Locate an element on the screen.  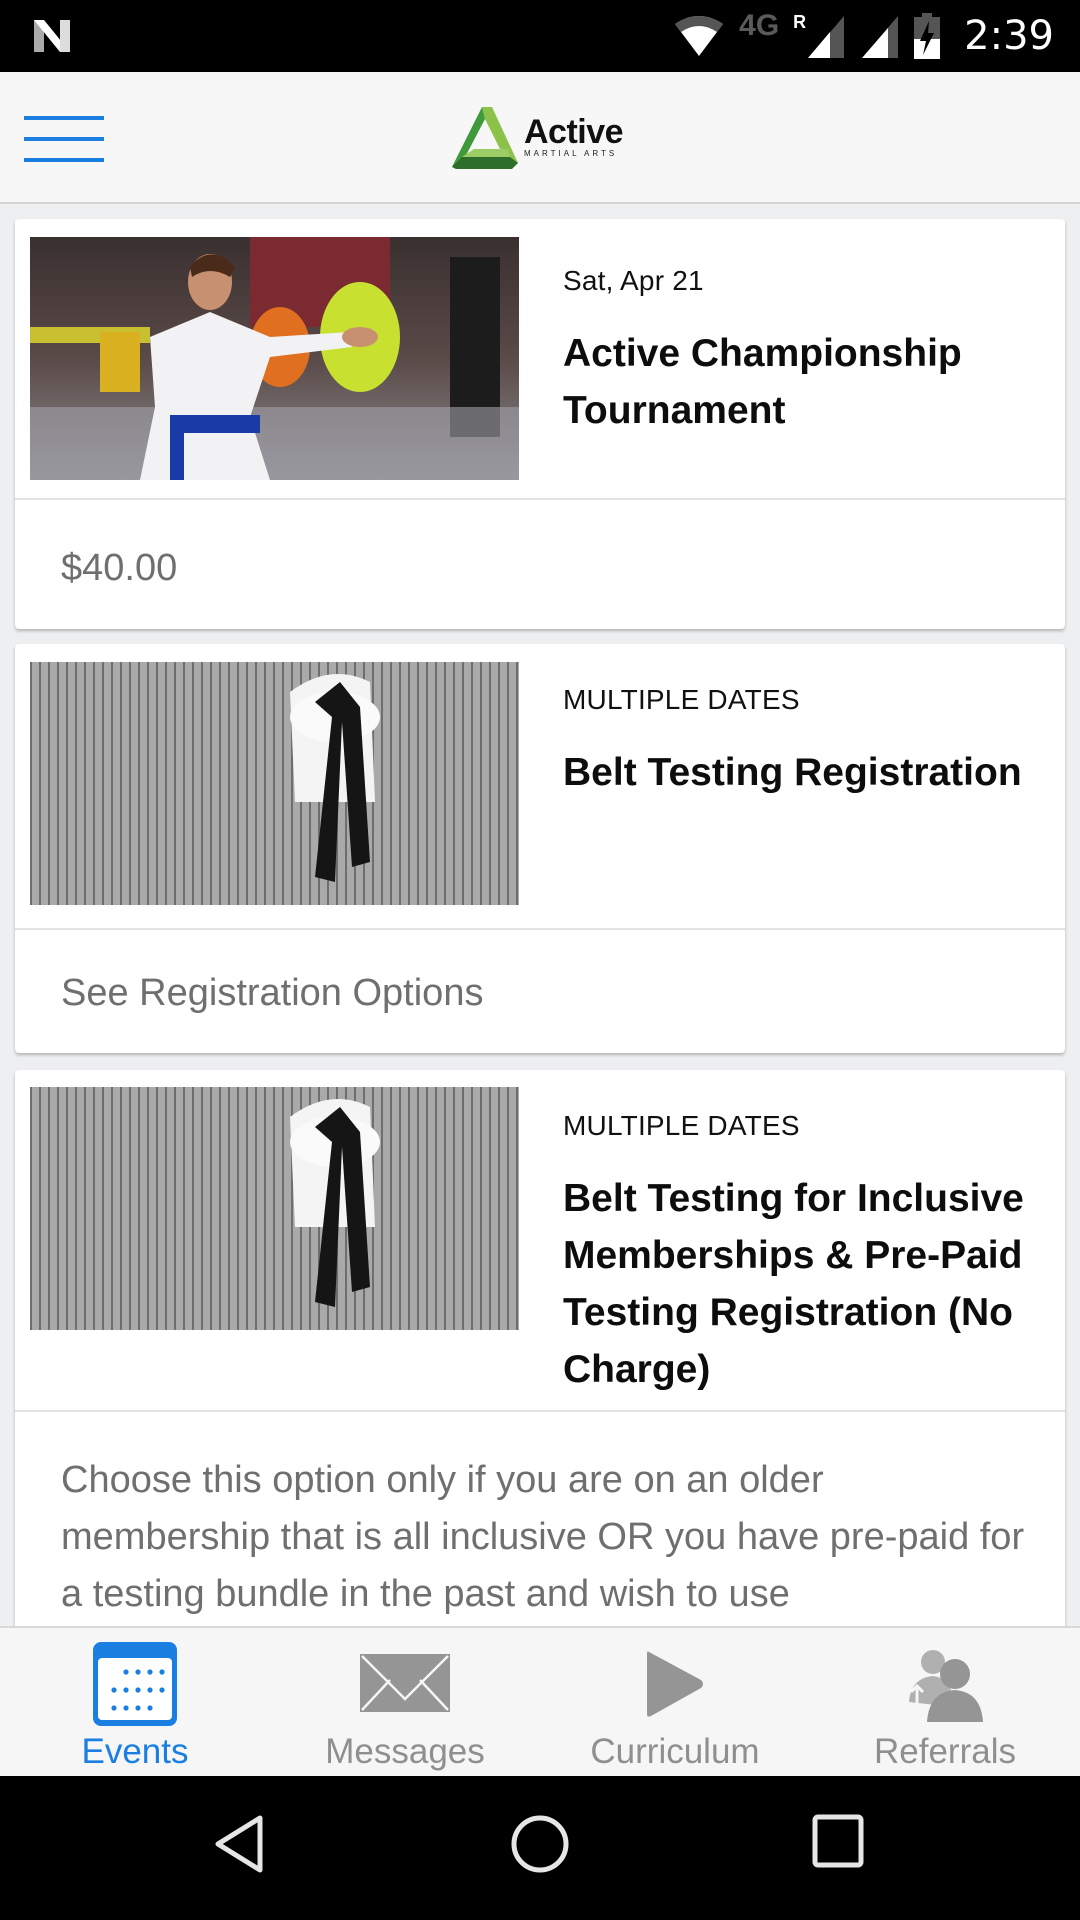
system-nav-bar is located at coordinates (540, 1848).